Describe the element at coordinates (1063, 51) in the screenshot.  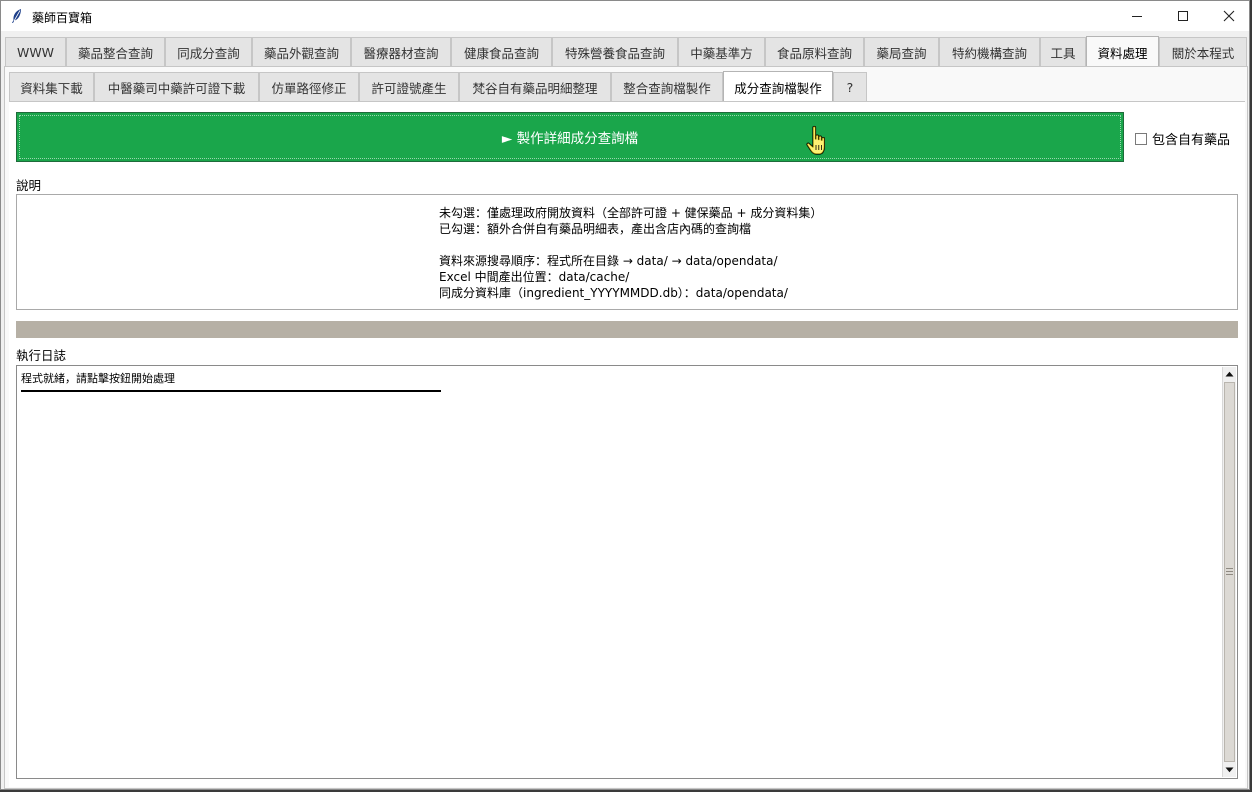
I see `tab-tools: 工具` at that location.